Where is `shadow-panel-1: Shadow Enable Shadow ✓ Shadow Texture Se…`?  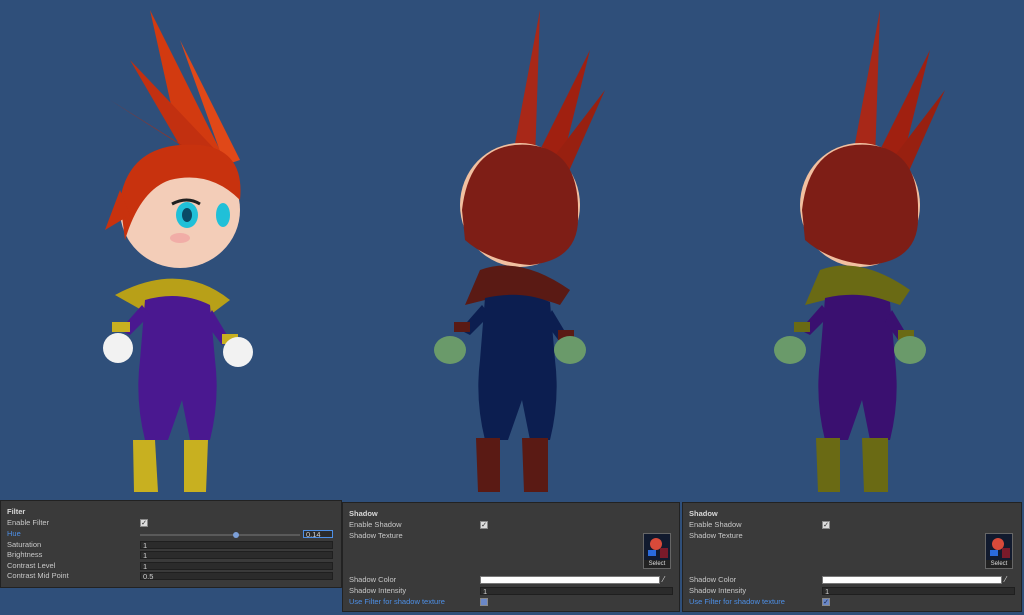
shadow-panel-1: Shadow Enable Shadow ✓ Shadow Texture Se… is located at coordinates (511, 557).